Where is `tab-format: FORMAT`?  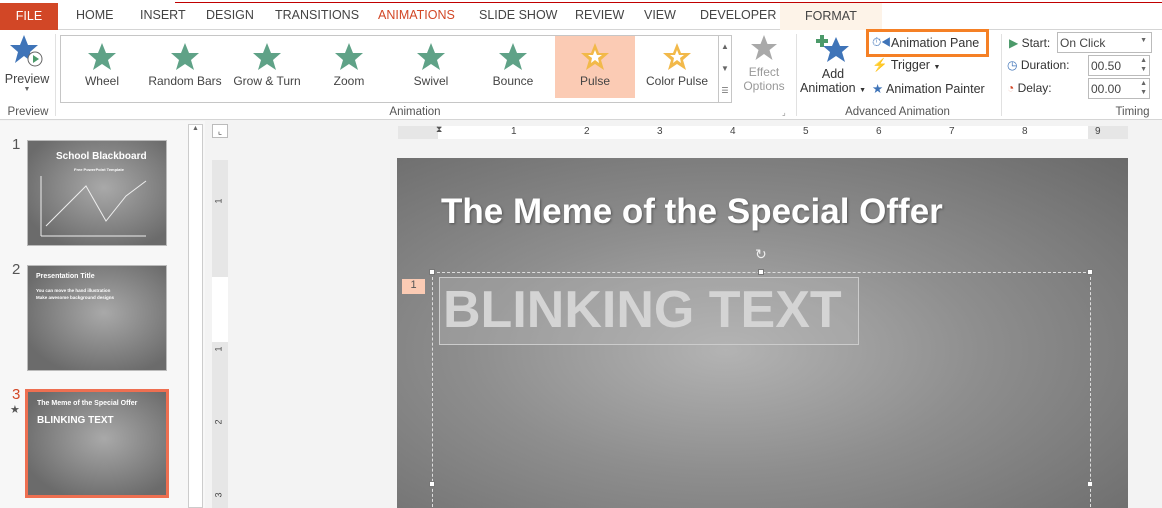
tab-format: FORMAT is located at coordinates (831, 16).